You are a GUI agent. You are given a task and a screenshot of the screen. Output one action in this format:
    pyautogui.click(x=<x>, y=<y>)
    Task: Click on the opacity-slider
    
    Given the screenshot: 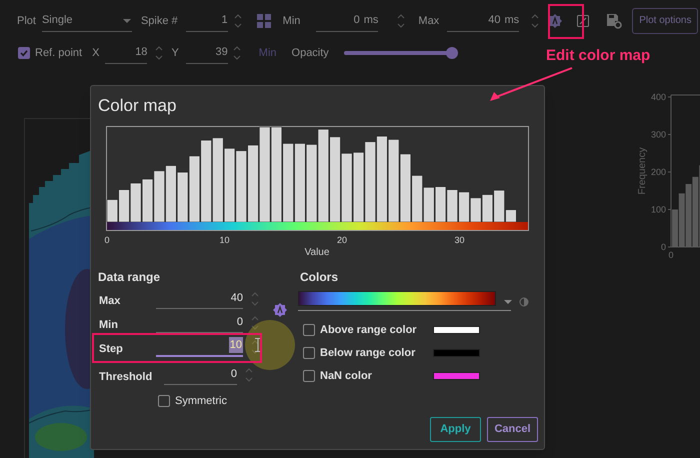 What is the action you would take?
    pyautogui.click(x=400, y=53)
    